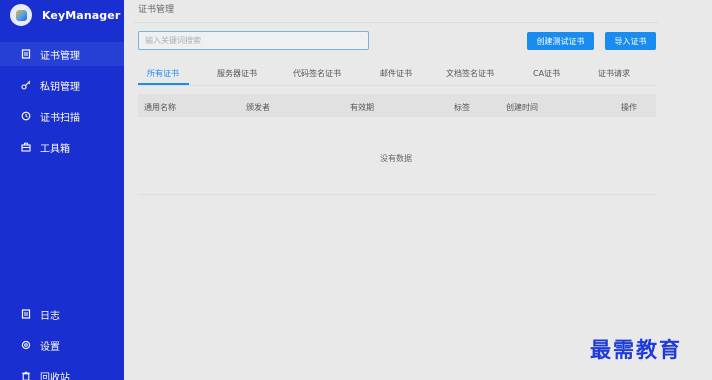 This screenshot has width=712, height=380. Describe the element at coordinates (397, 105) in the screenshot. I see `table-header: 通用名称 颁发者 有效期 标签 创建时间 操作` at that location.